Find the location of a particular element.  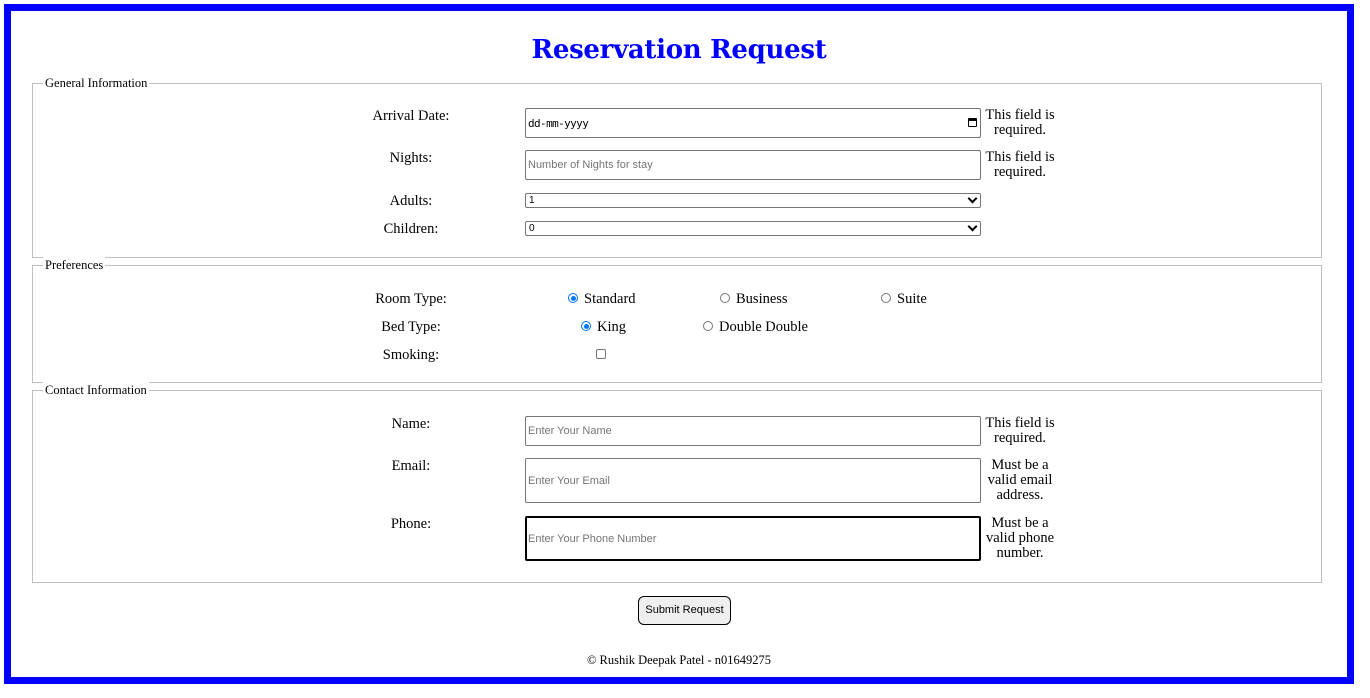

children-select: 0 is located at coordinates (753, 228).